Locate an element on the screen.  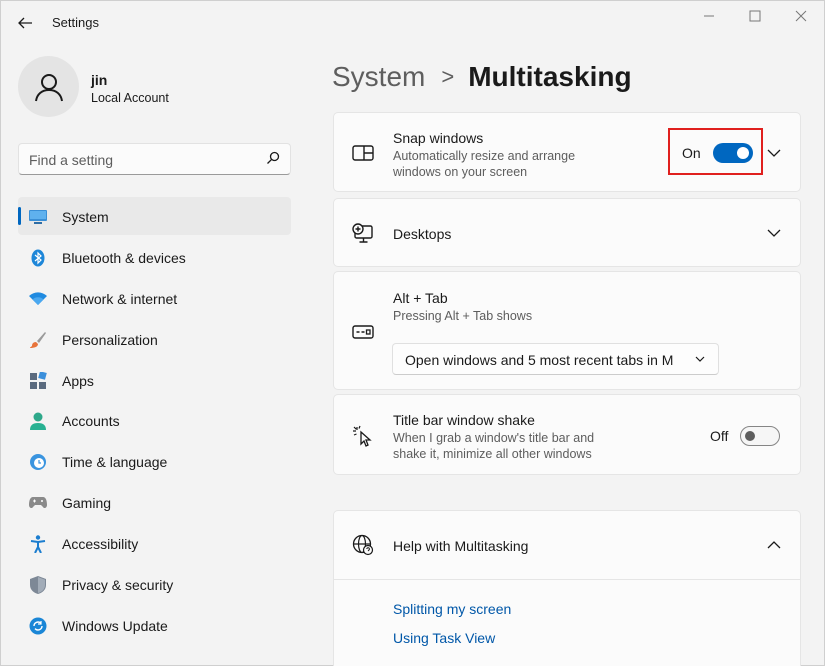
avatar is located at coordinates (48, 86).